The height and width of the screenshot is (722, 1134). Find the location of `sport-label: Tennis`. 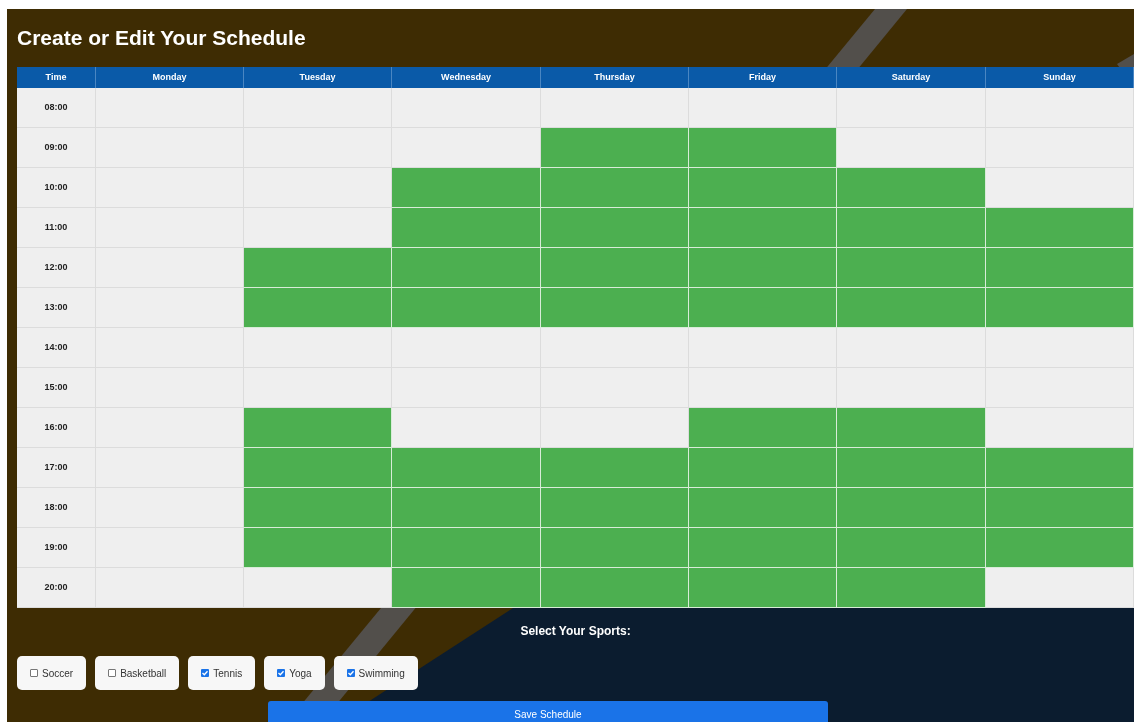

sport-label: Tennis is located at coordinates (228, 673).